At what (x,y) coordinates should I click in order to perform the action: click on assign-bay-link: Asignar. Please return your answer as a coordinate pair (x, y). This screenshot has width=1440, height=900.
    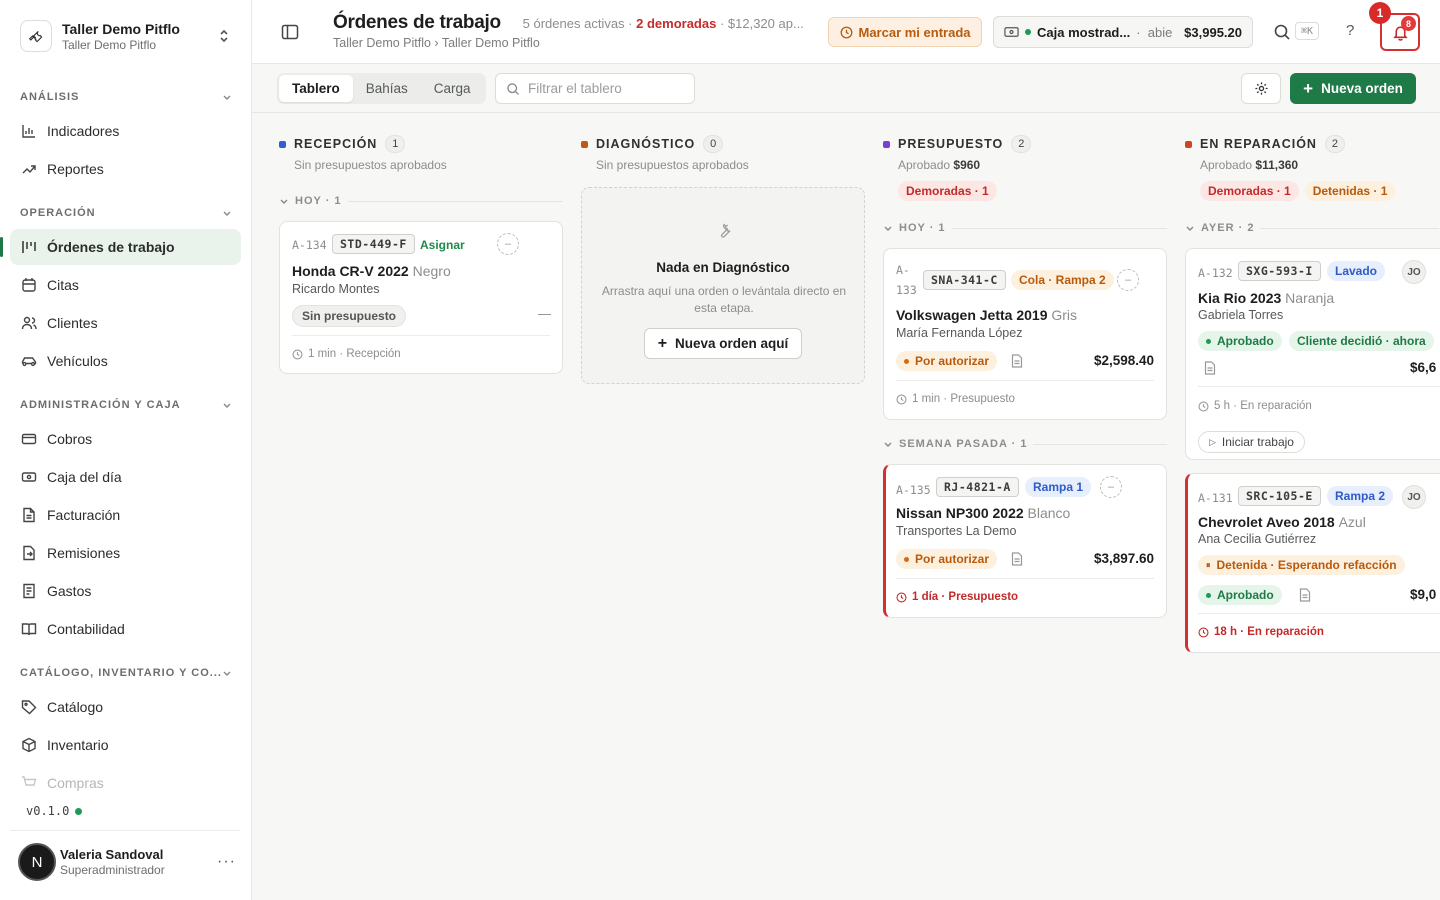
    Looking at the image, I should click on (442, 245).